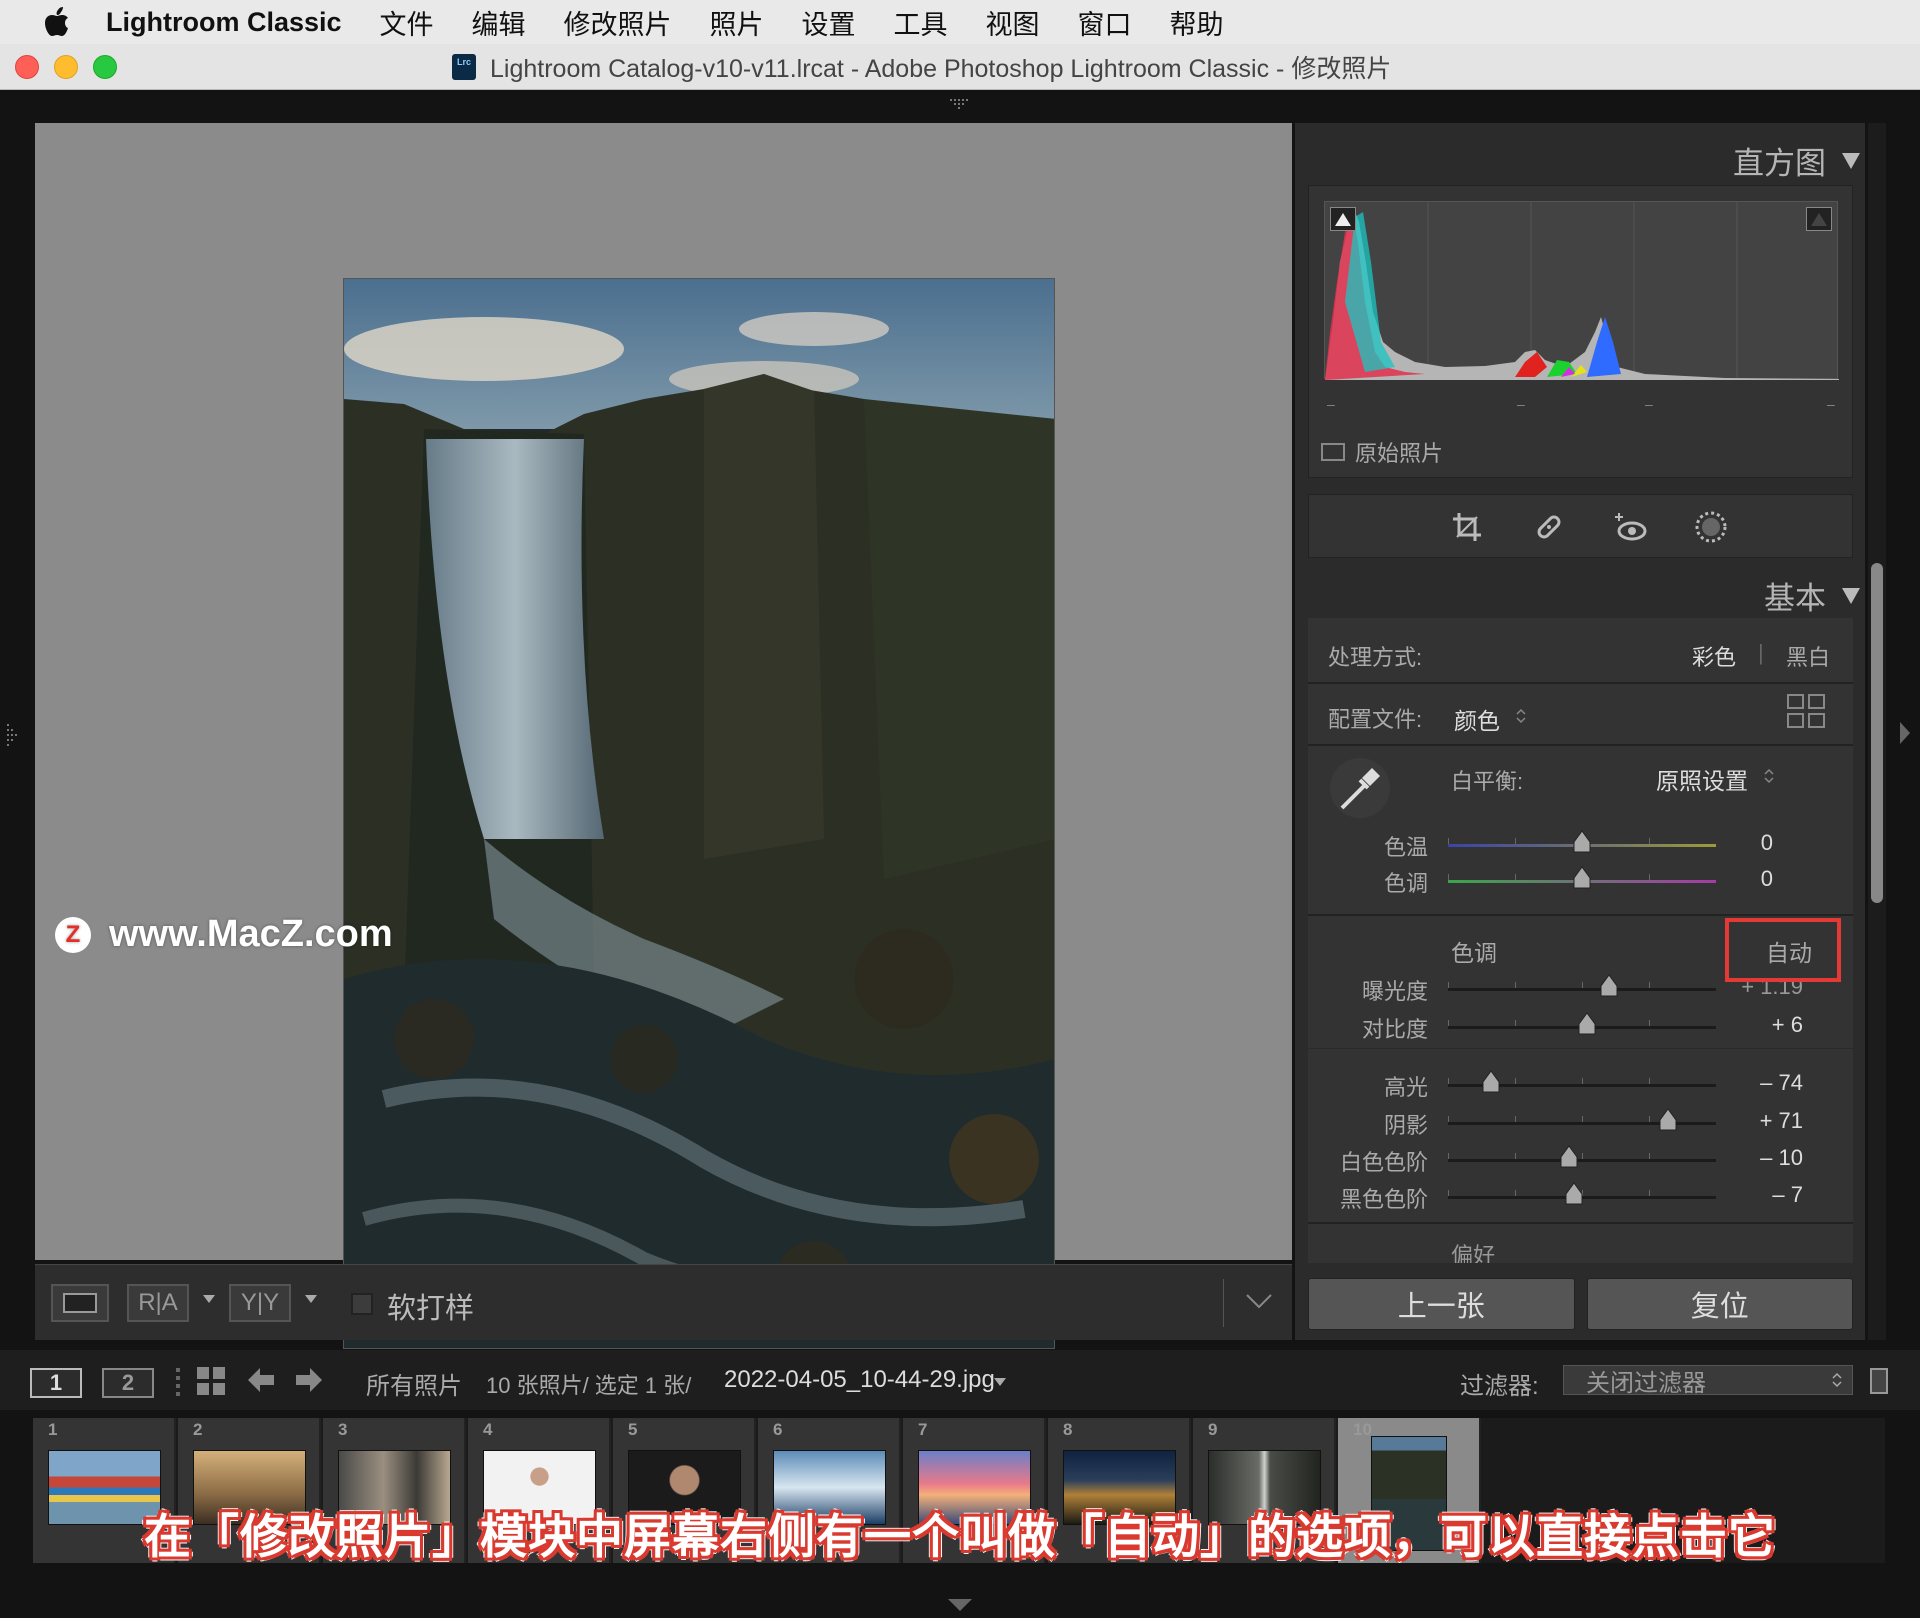 The width and height of the screenshot is (1920, 1618). I want to click on profile-label: 配置文件:, so click(1375, 719).